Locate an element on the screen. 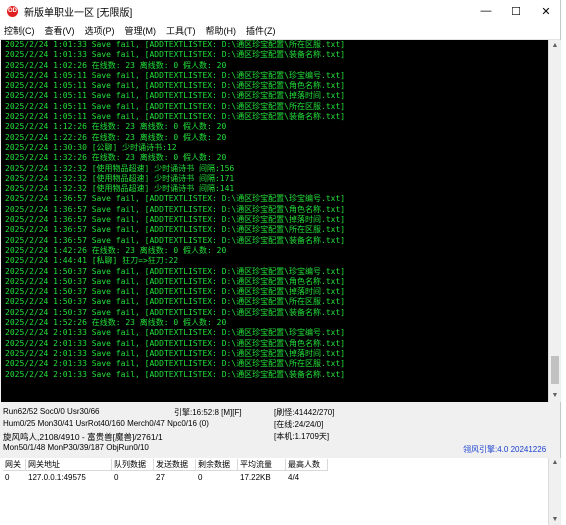 This screenshot has height=525, width=566. status-run-counts: Run62/52 Soc0/0 Usr30/66 is located at coordinates (51, 411).